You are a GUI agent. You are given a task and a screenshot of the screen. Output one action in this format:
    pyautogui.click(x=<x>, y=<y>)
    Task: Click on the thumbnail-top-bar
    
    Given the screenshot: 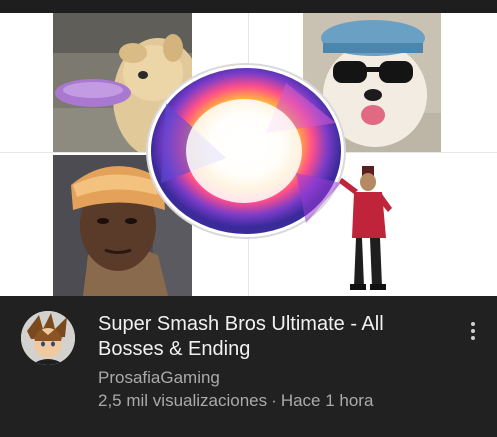 What is the action you would take?
    pyautogui.click(x=248, y=6)
    